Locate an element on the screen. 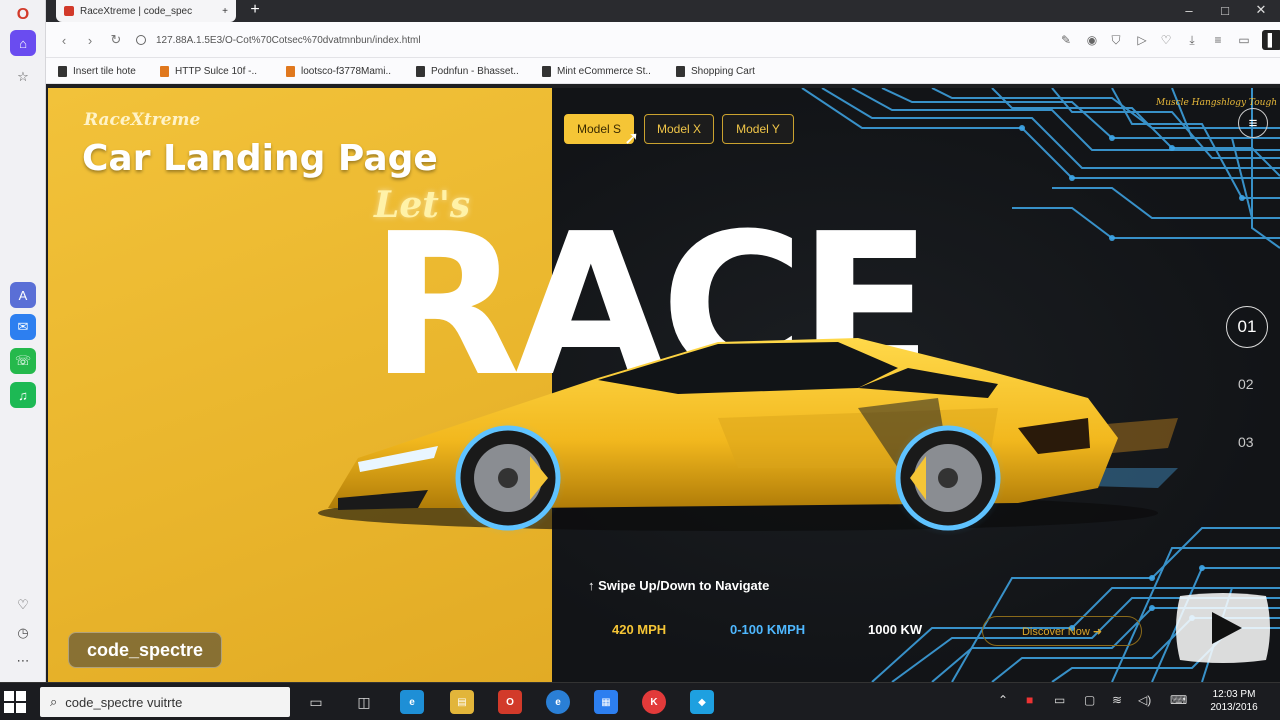 This screenshot has width=1280, height=720. history-icon: ◷ is located at coordinates (23, 633).